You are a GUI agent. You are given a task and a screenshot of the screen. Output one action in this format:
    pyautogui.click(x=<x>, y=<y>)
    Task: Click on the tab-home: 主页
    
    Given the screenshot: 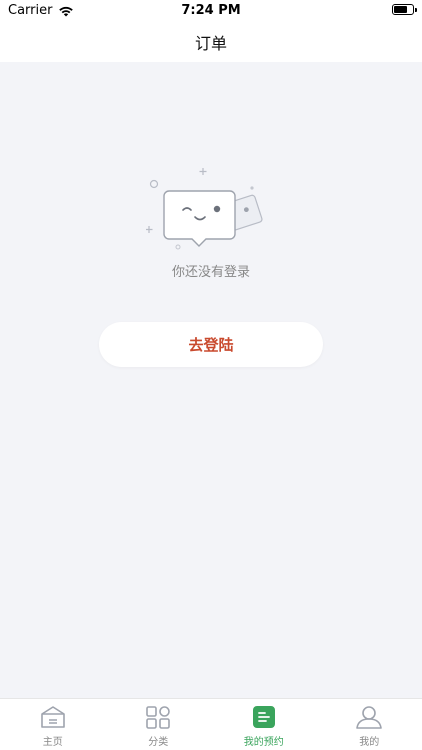 What is the action you would take?
    pyautogui.click(x=53, y=724)
    